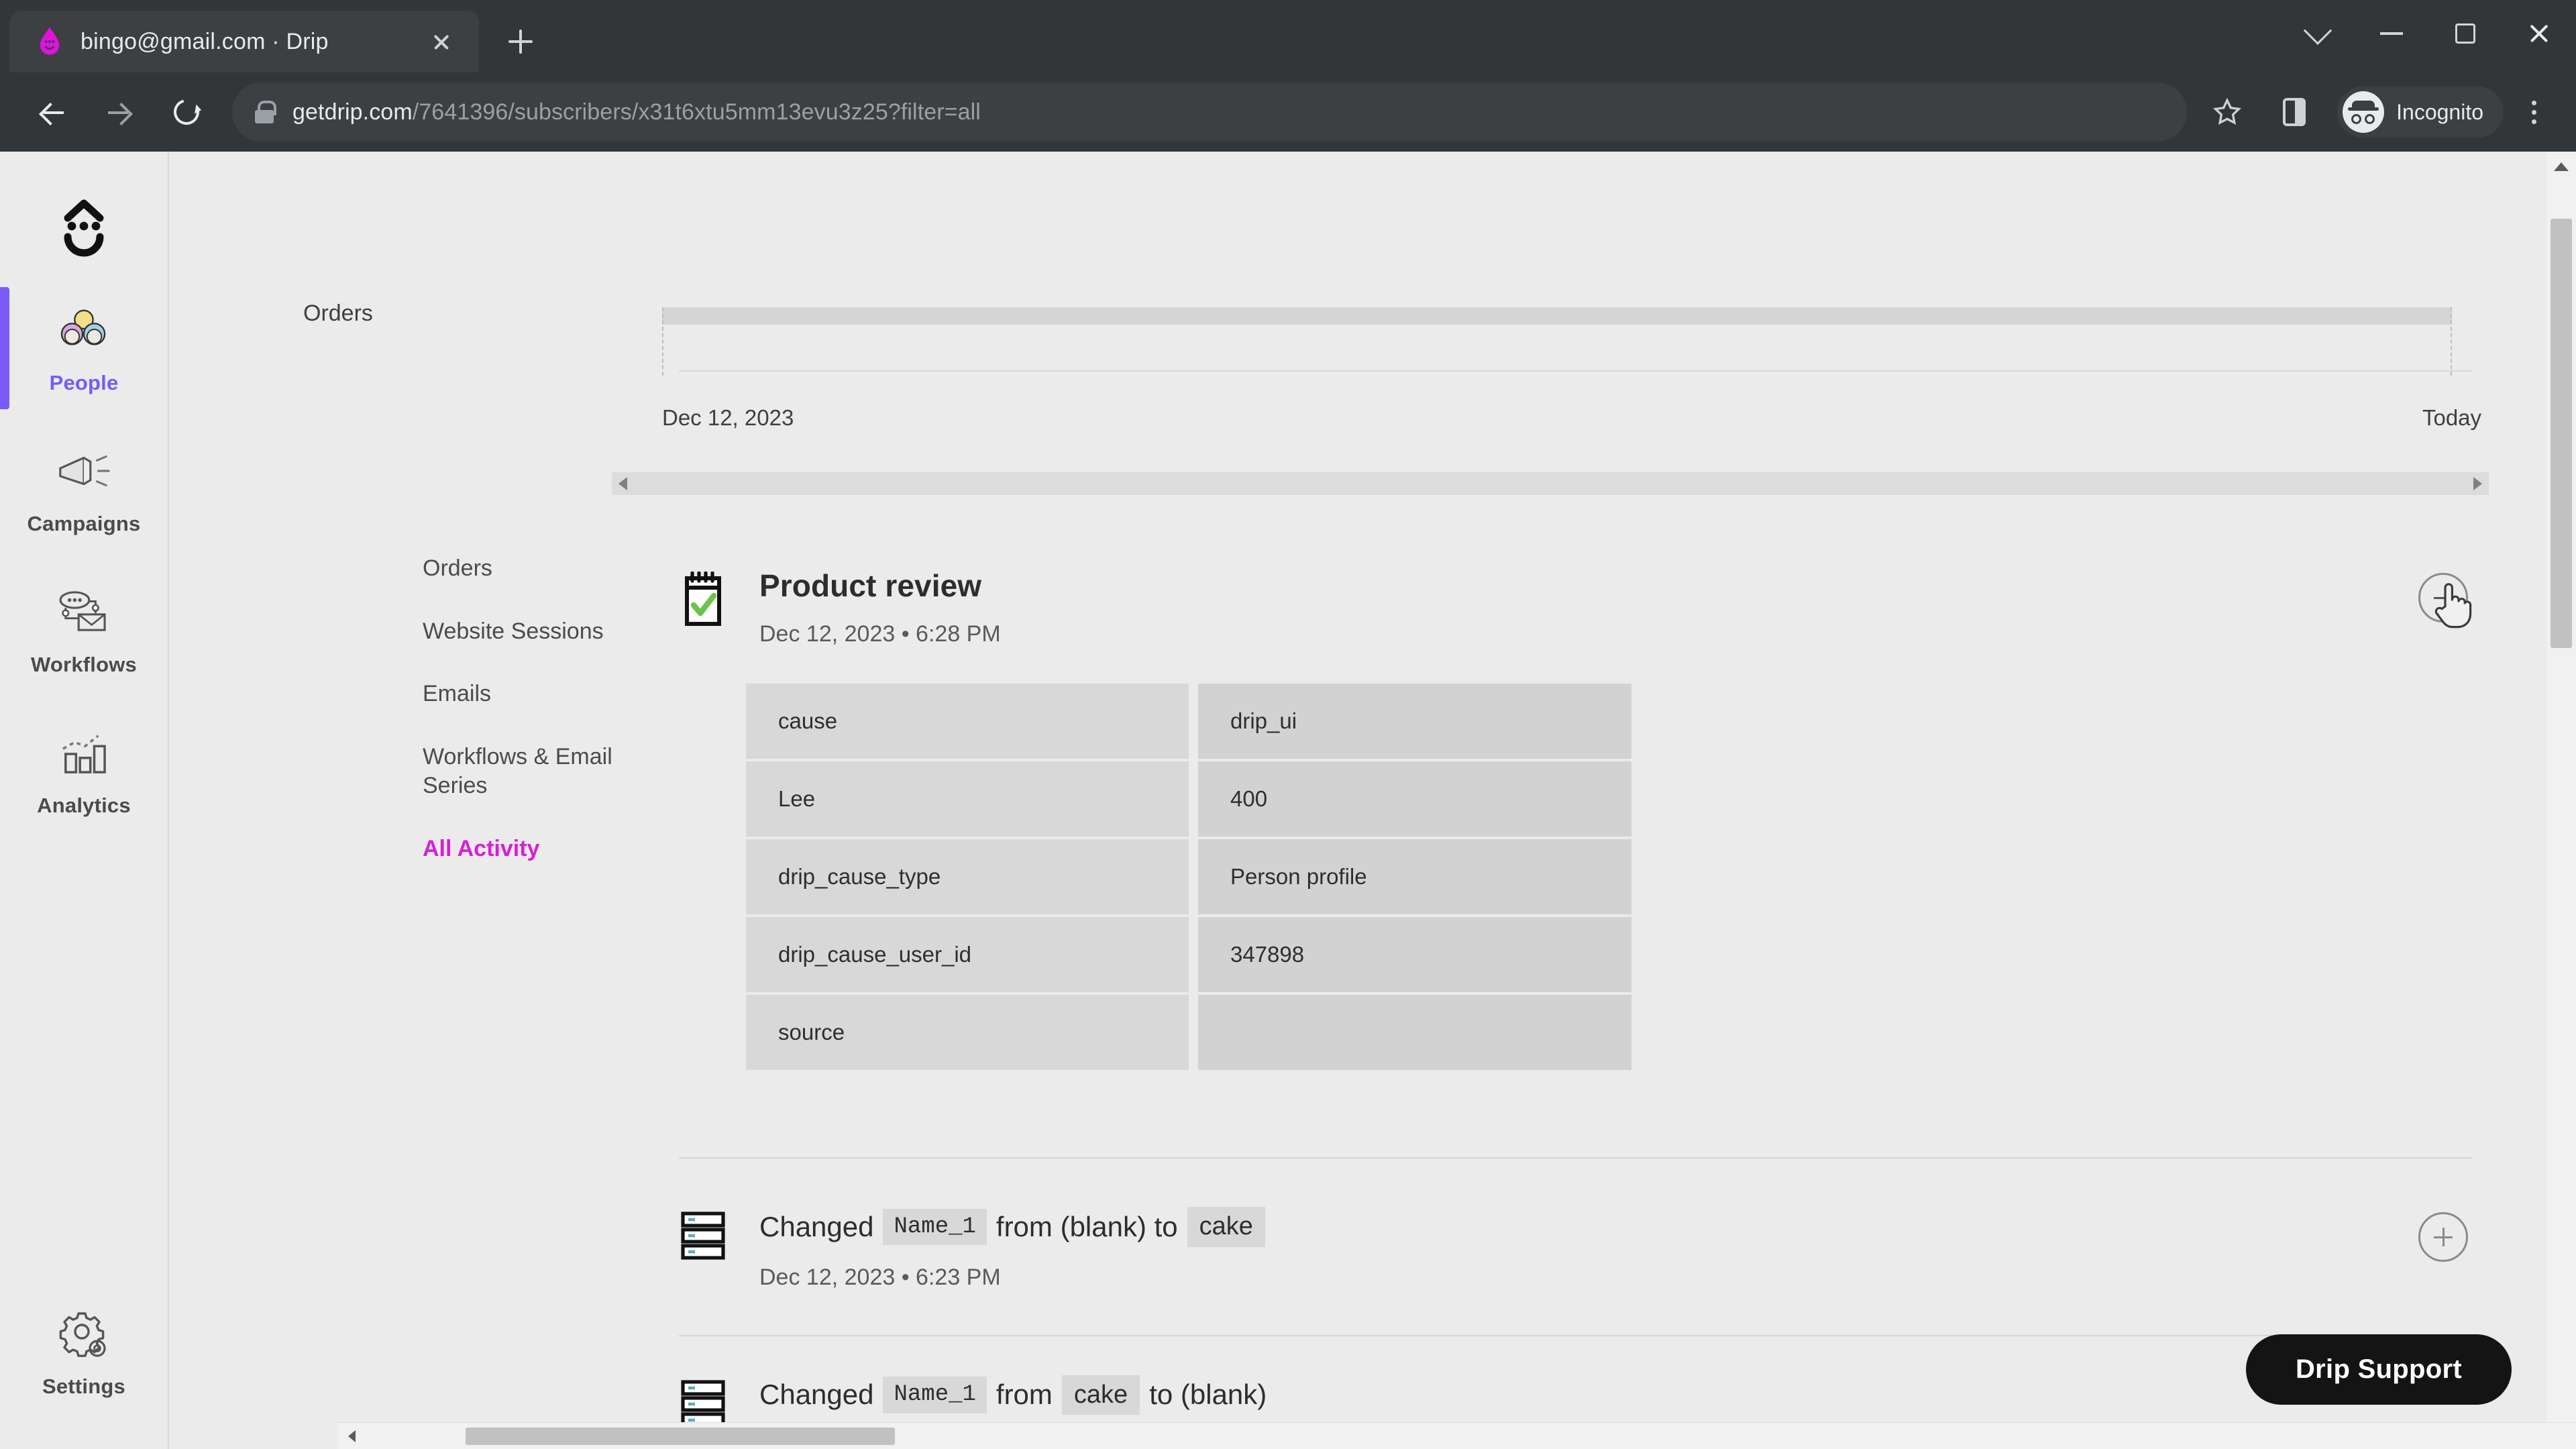 This screenshot has width=2576, height=1449. What do you see at coordinates (880, 634) in the screenshot?
I see `activity-timestamp: Dec 12, 2023 • 6:28 PM` at bounding box center [880, 634].